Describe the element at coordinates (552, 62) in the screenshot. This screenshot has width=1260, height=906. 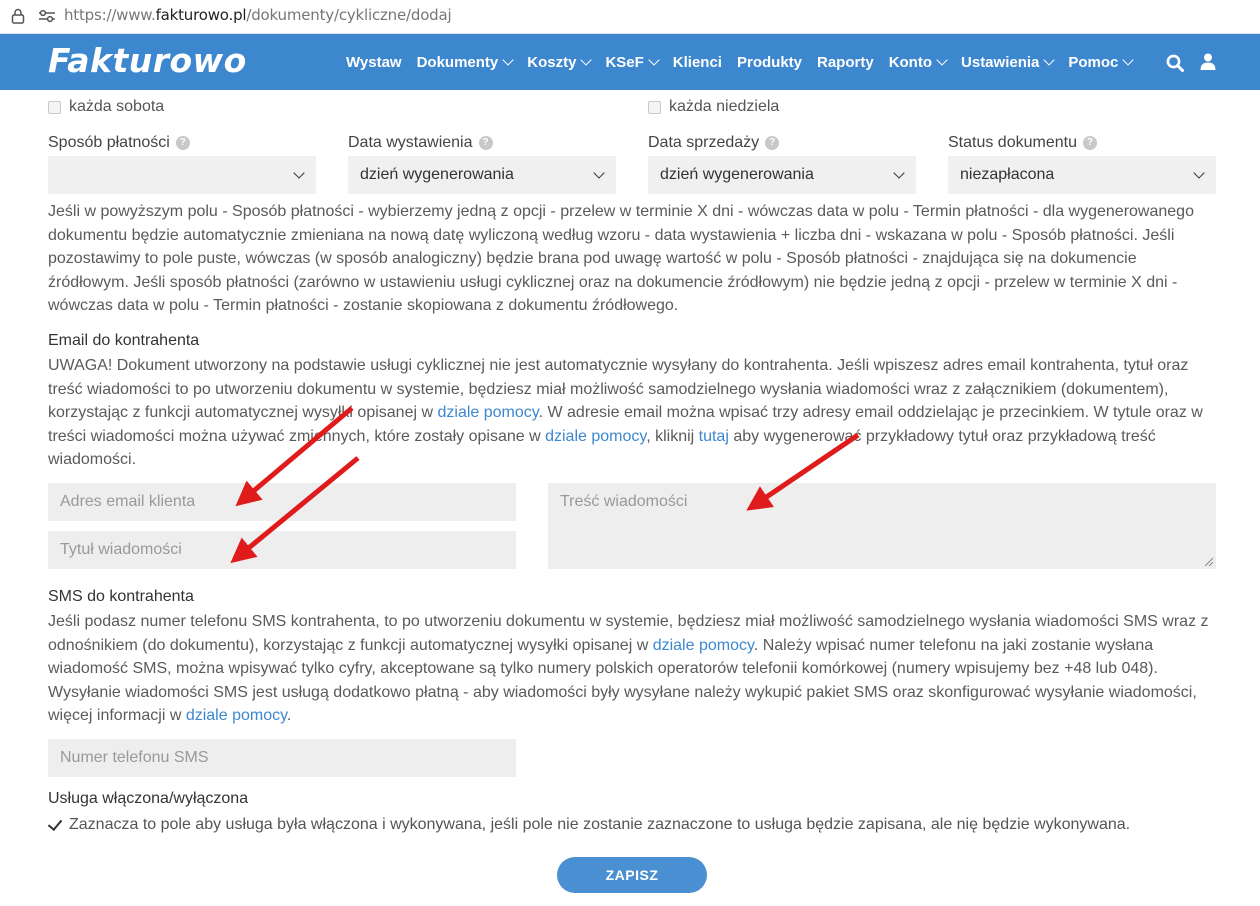
I see `nav-item-label: Koszty` at that location.